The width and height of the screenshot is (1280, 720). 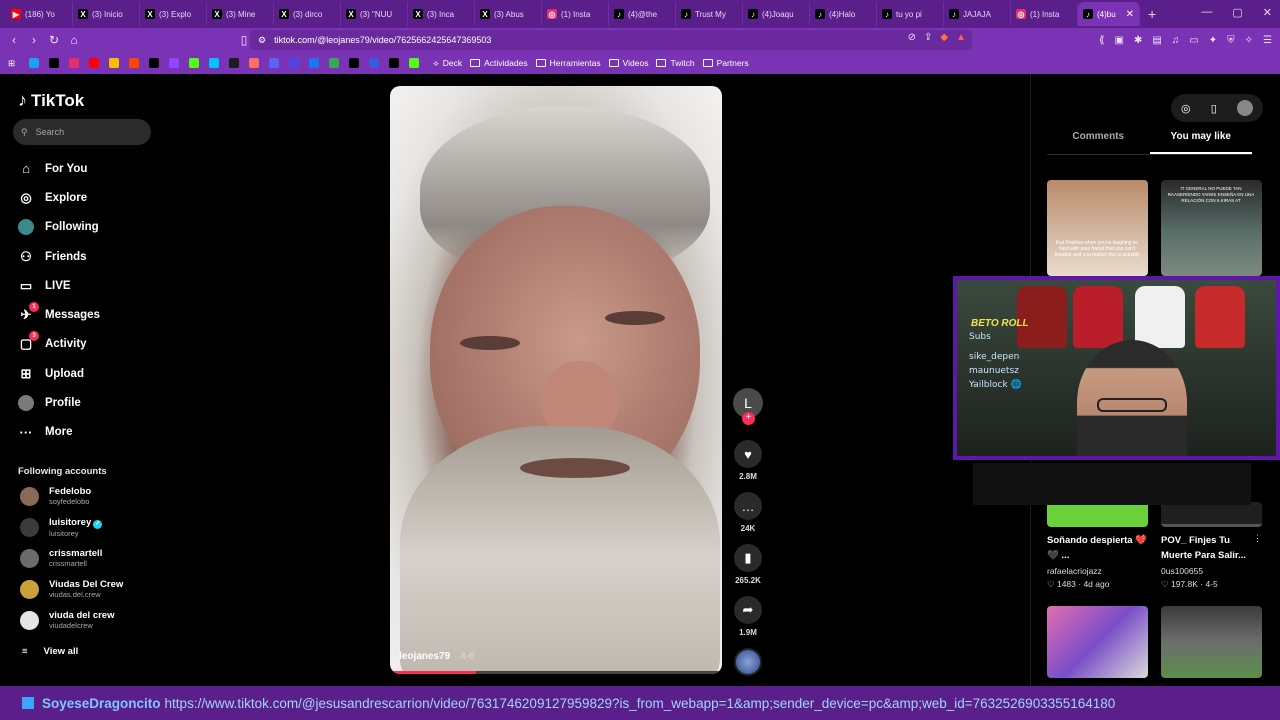 I want to click on minimize-icon: —, so click(x=1206, y=12).